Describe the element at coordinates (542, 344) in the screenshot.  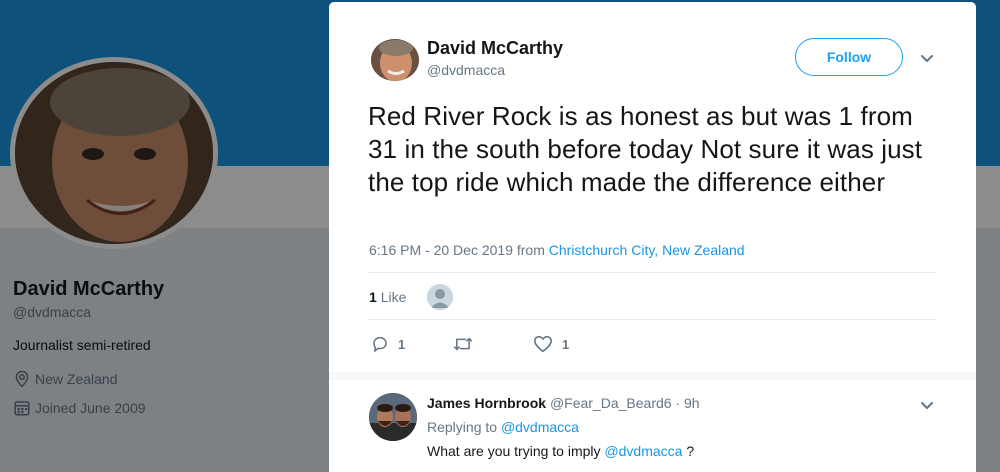
I see `heart-icon` at that location.